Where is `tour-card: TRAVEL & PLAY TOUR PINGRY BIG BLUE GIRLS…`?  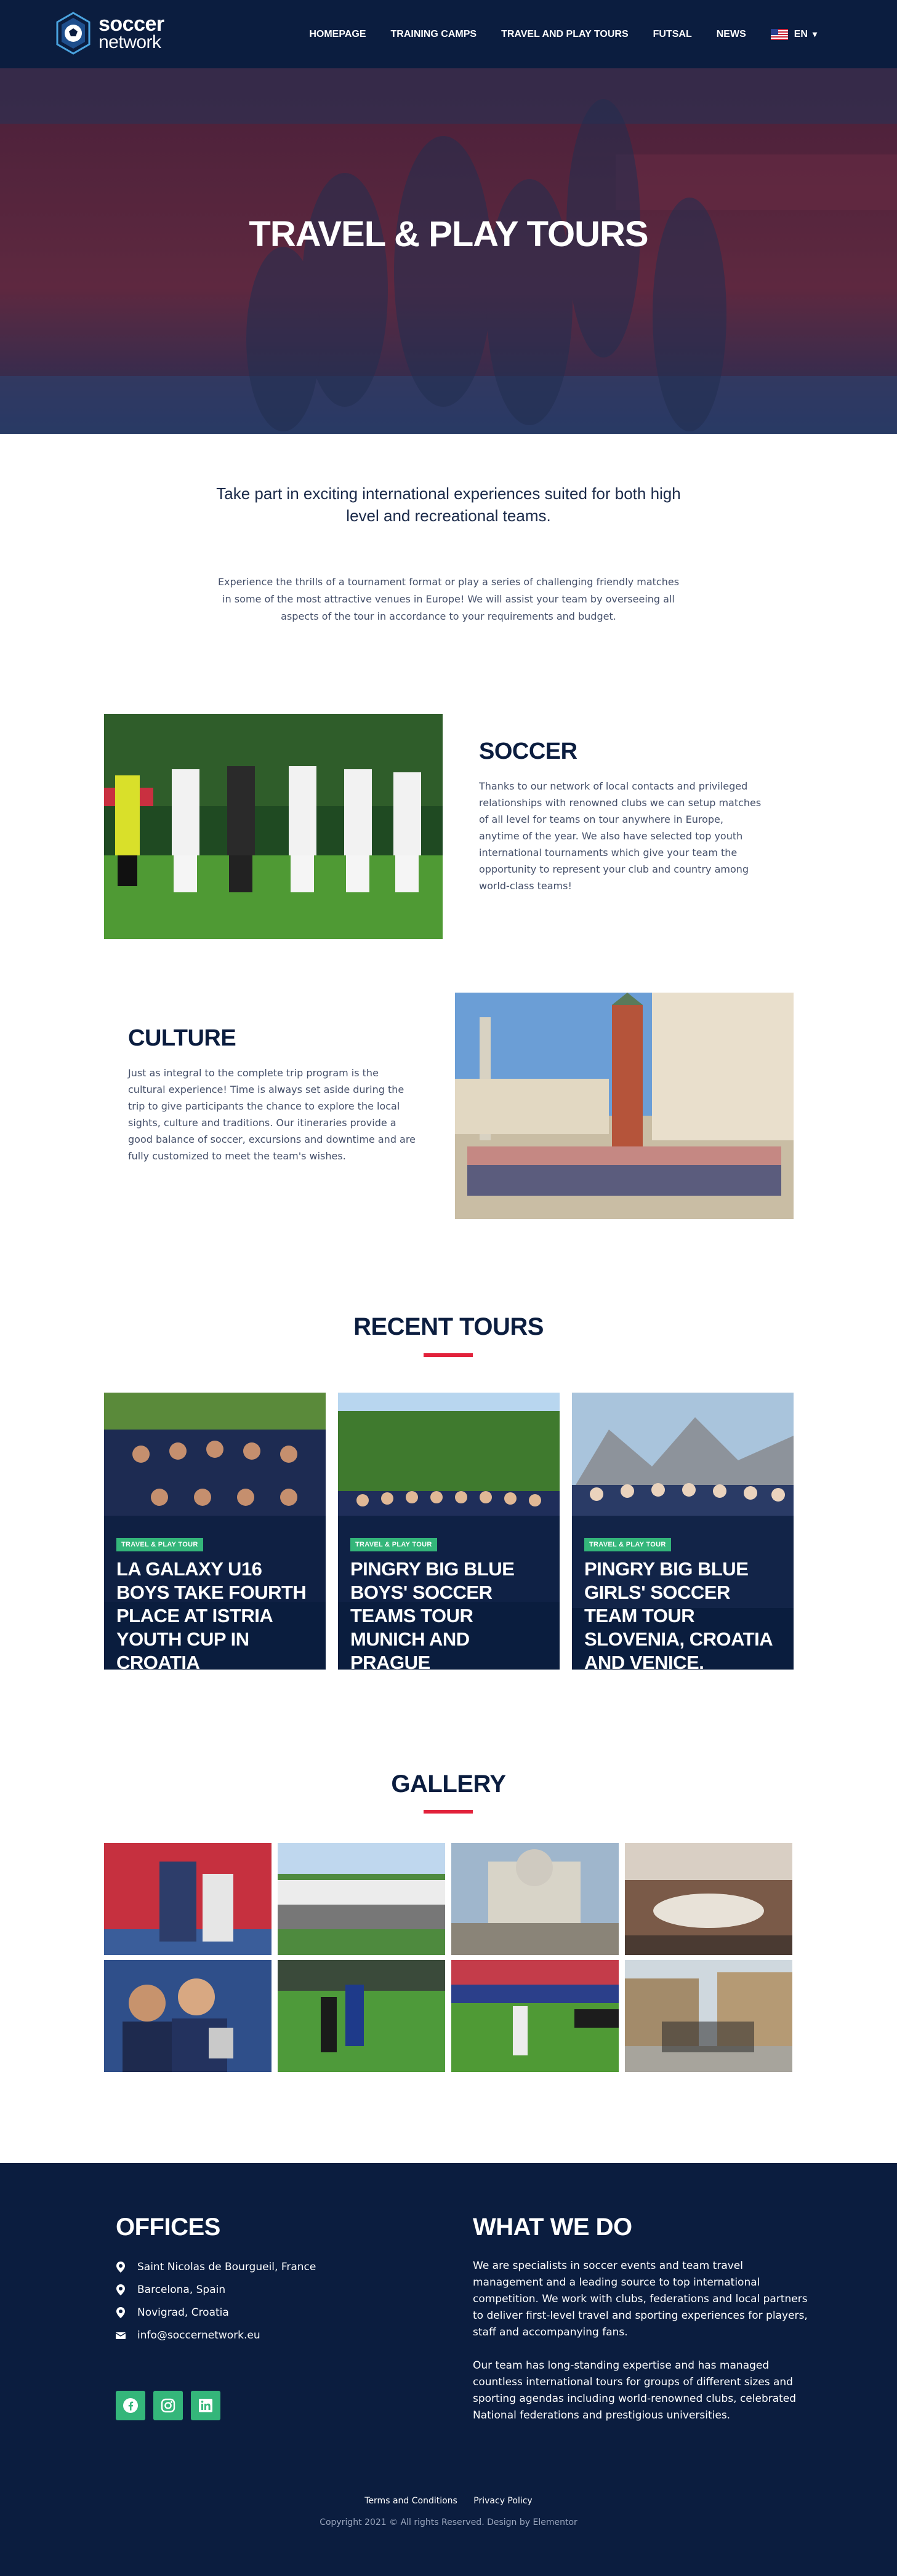
tour-card: TRAVEL & PLAY TOUR PINGRY BIG BLUE GIRLS… is located at coordinates (683, 1531).